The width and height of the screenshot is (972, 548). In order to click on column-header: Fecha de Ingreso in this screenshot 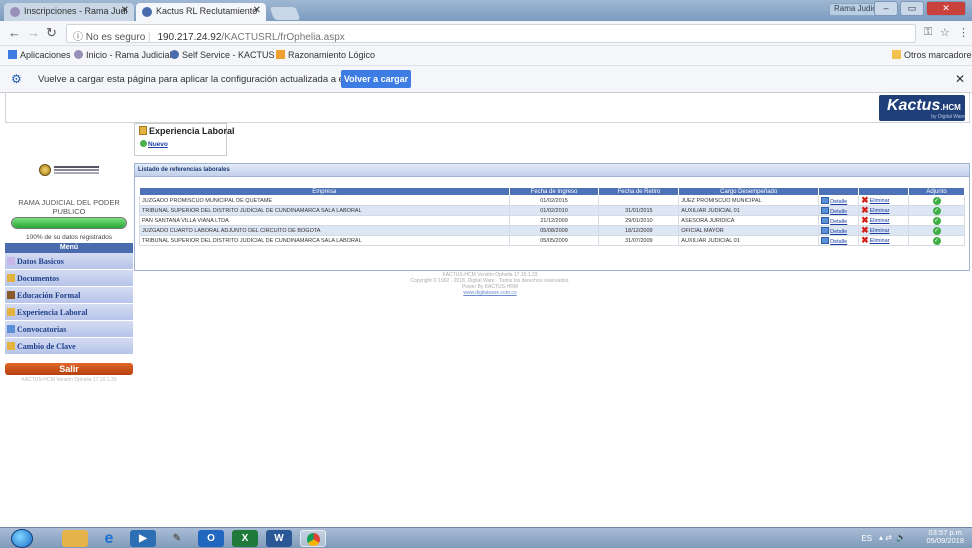, I will do `click(554, 191)`.